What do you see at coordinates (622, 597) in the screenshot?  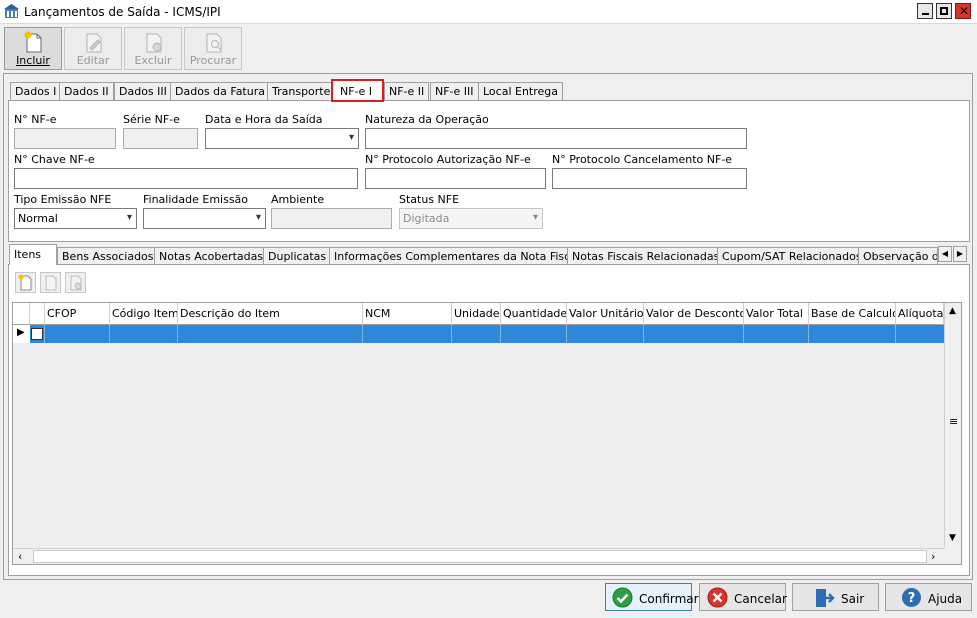 I see `check-icon` at bounding box center [622, 597].